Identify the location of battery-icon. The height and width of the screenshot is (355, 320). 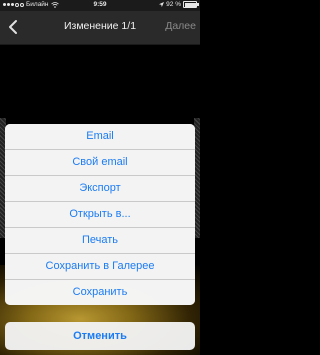
(191, 4).